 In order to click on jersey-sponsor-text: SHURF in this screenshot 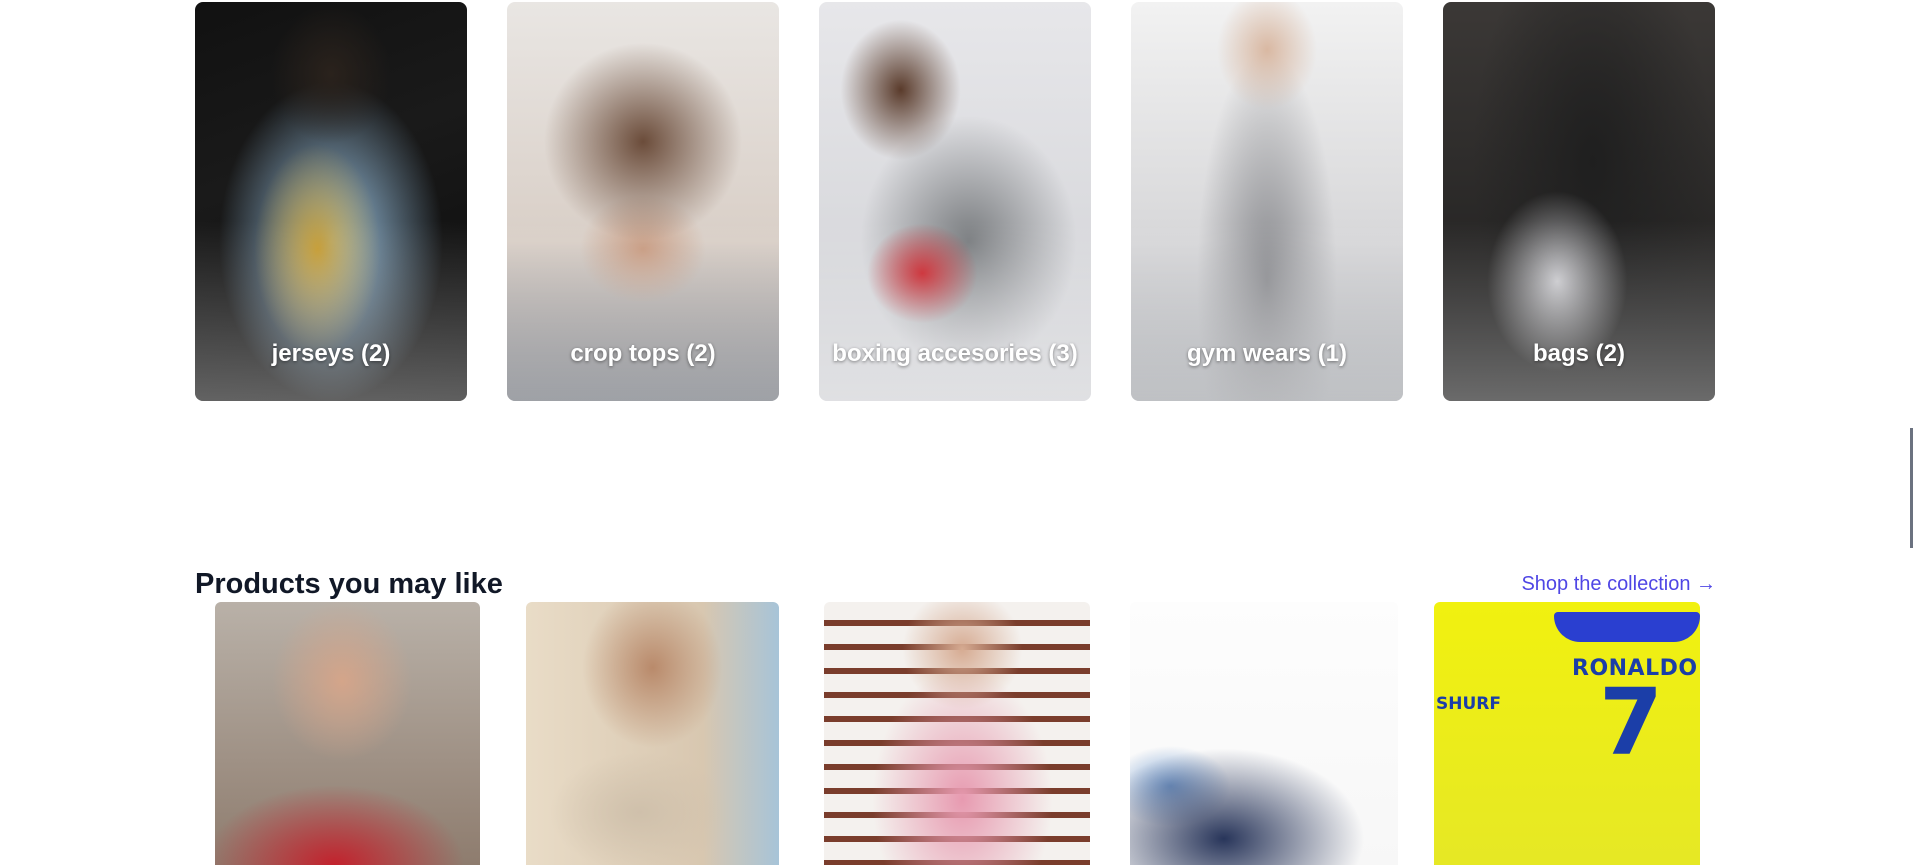, I will do `click(1468, 704)`.